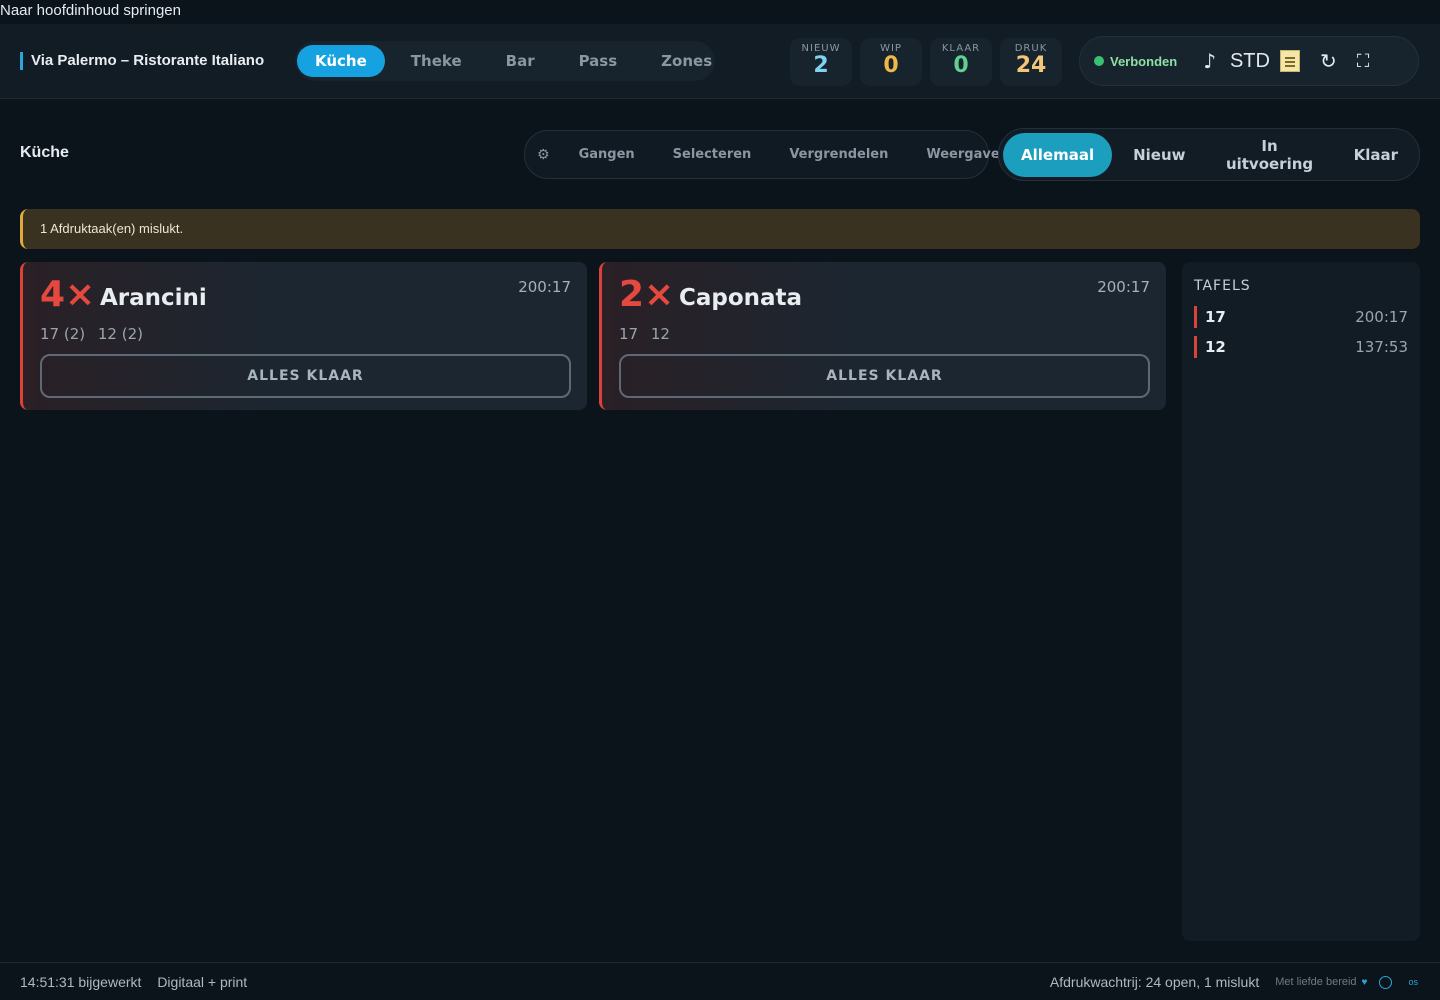 This screenshot has width=1440, height=1000. What do you see at coordinates (520, 61) in the screenshot?
I see `tab-bar: Bar` at bounding box center [520, 61].